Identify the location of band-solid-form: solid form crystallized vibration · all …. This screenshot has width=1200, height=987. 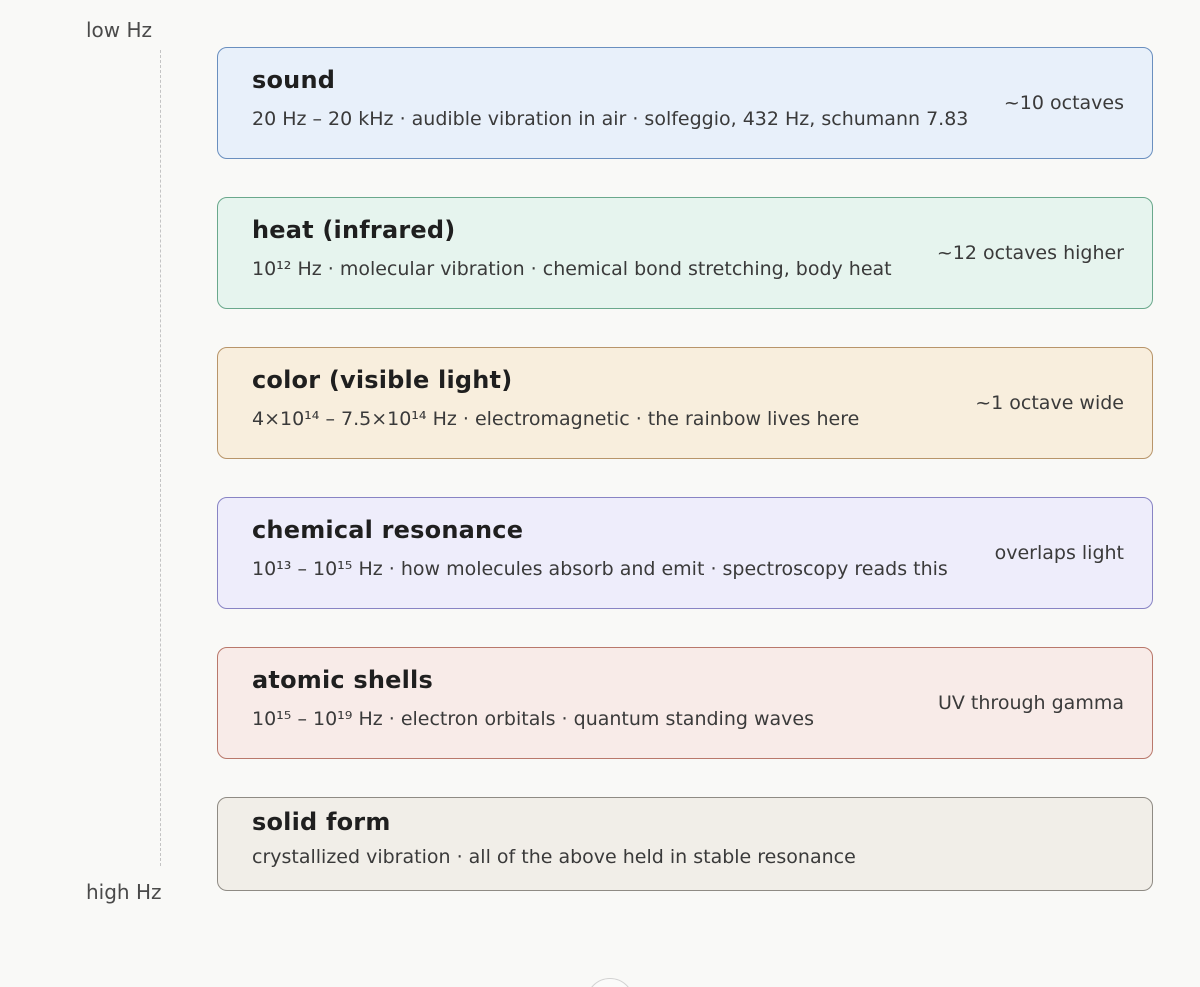
(685, 844).